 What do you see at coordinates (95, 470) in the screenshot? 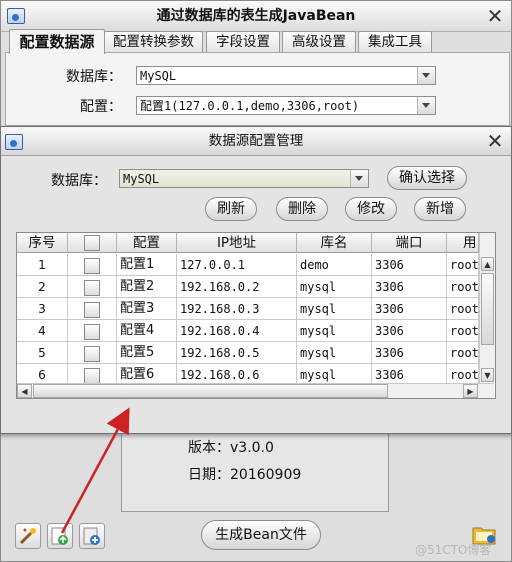
I see `annotation-arrow` at bounding box center [95, 470].